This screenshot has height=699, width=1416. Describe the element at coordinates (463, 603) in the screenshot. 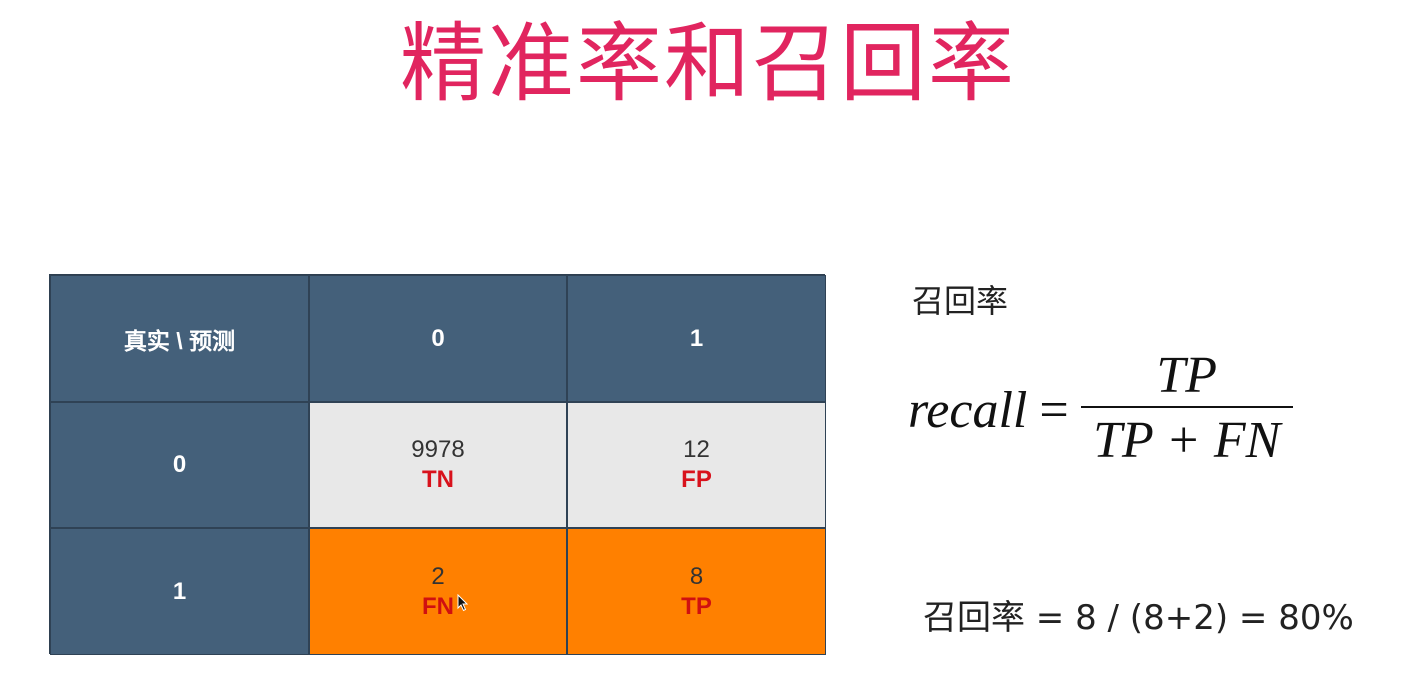

I see `mouse-cursor-icon` at that location.